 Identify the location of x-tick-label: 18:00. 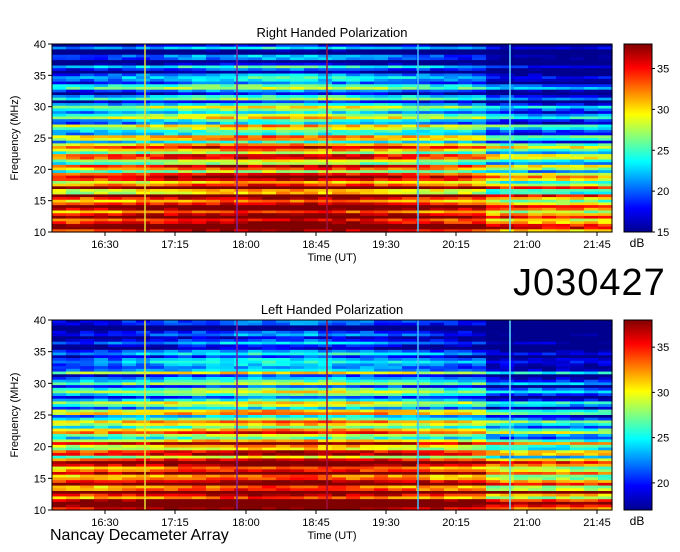
(246, 245).